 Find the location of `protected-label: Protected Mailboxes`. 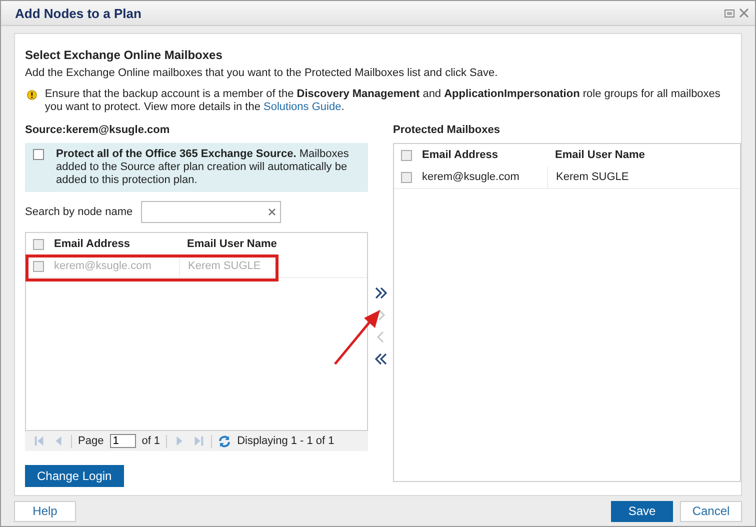

protected-label: Protected Mailboxes is located at coordinates (447, 130).